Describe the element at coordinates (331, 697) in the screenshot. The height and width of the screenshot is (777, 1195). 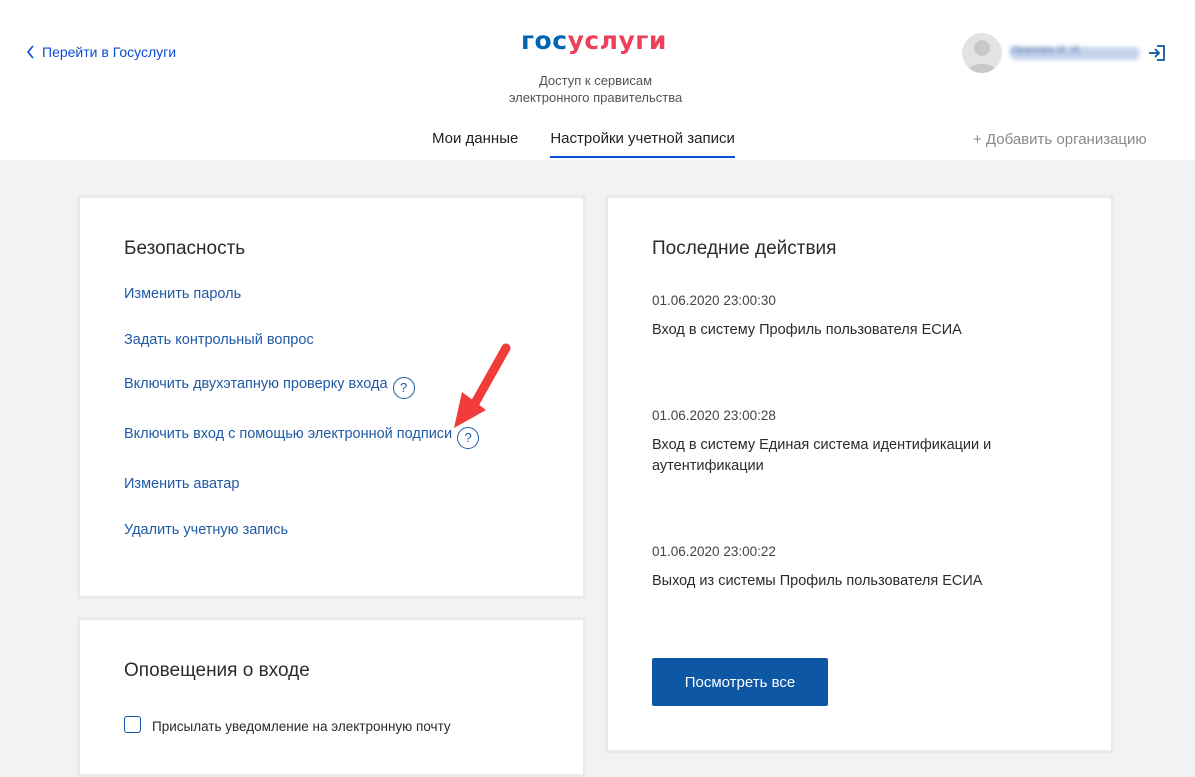
I see `login-notifications-card` at that location.